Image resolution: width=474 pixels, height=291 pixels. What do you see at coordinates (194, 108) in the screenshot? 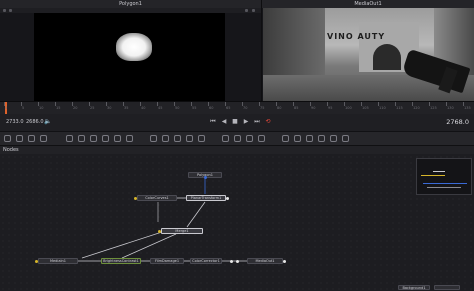
I see `ruler-label: 55` at bounding box center [194, 108].